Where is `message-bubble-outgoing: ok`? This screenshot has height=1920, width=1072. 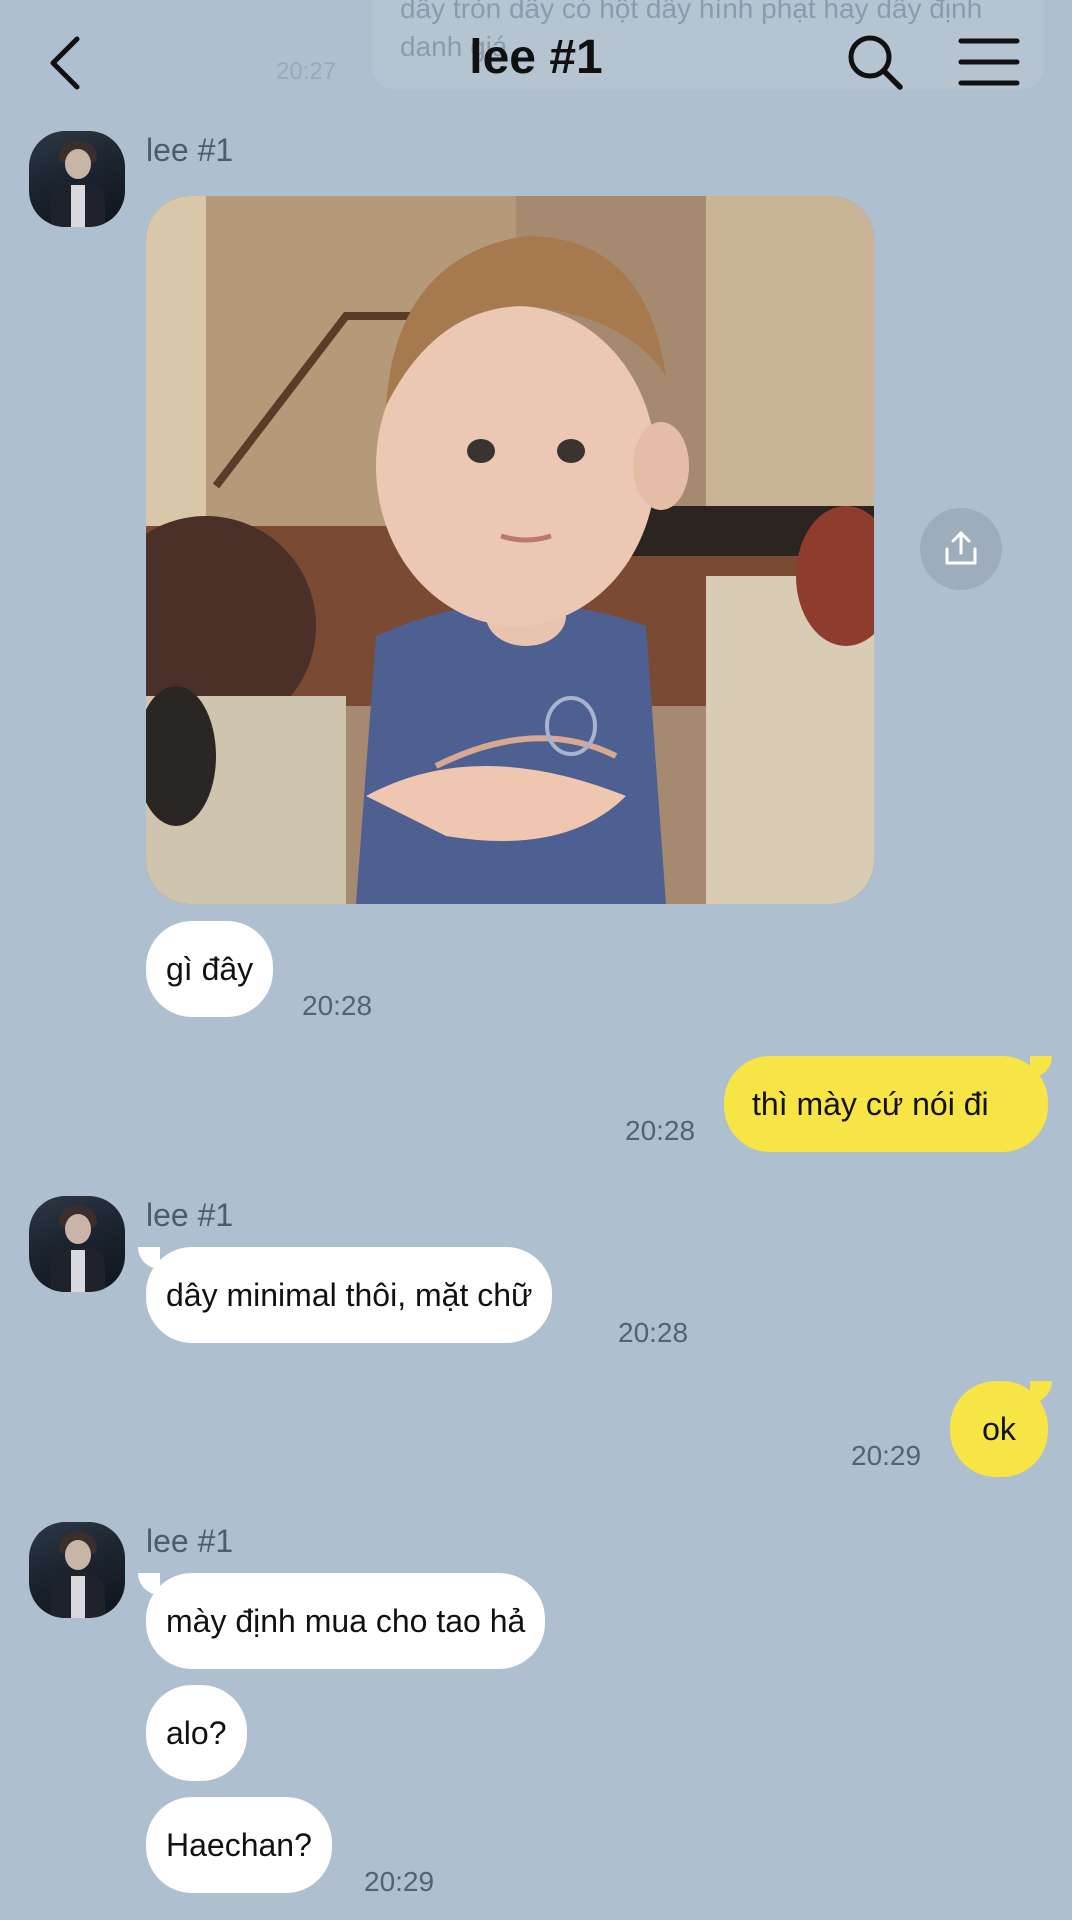 message-bubble-outgoing: ok is located at coordinates (999, 1429).